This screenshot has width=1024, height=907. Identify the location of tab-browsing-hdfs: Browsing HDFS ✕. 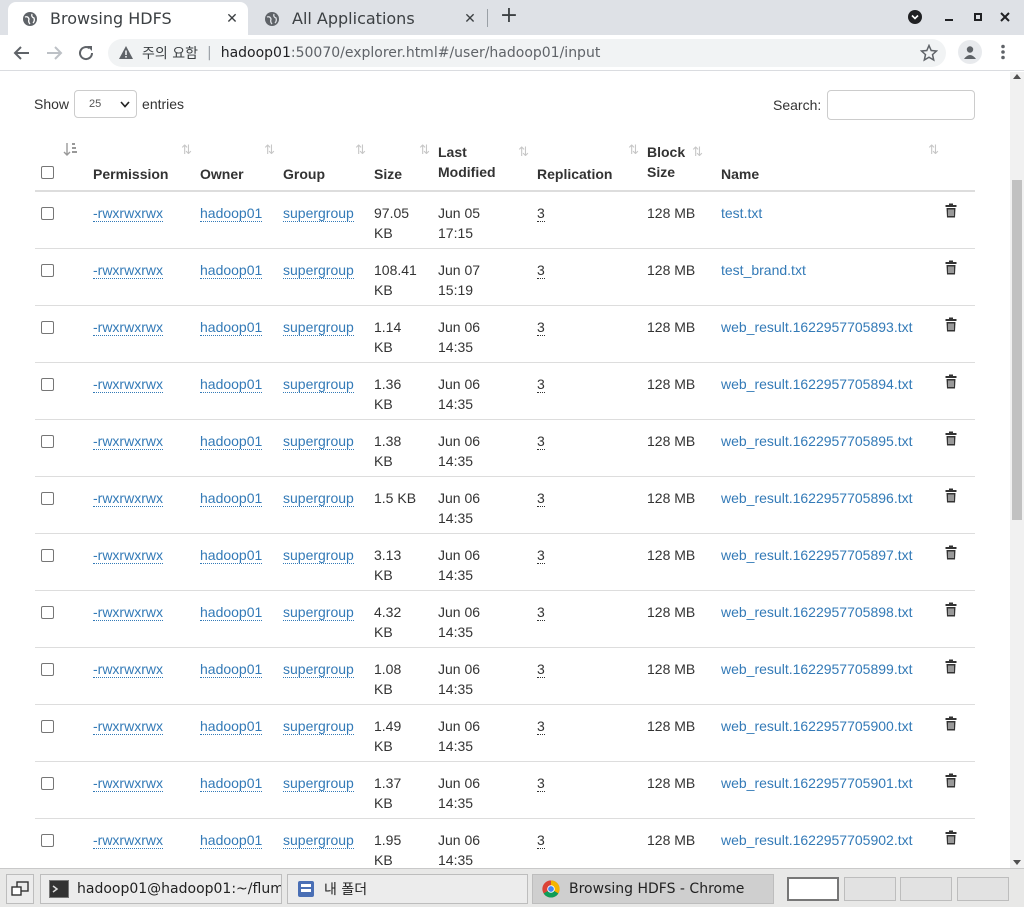
(128, 18).